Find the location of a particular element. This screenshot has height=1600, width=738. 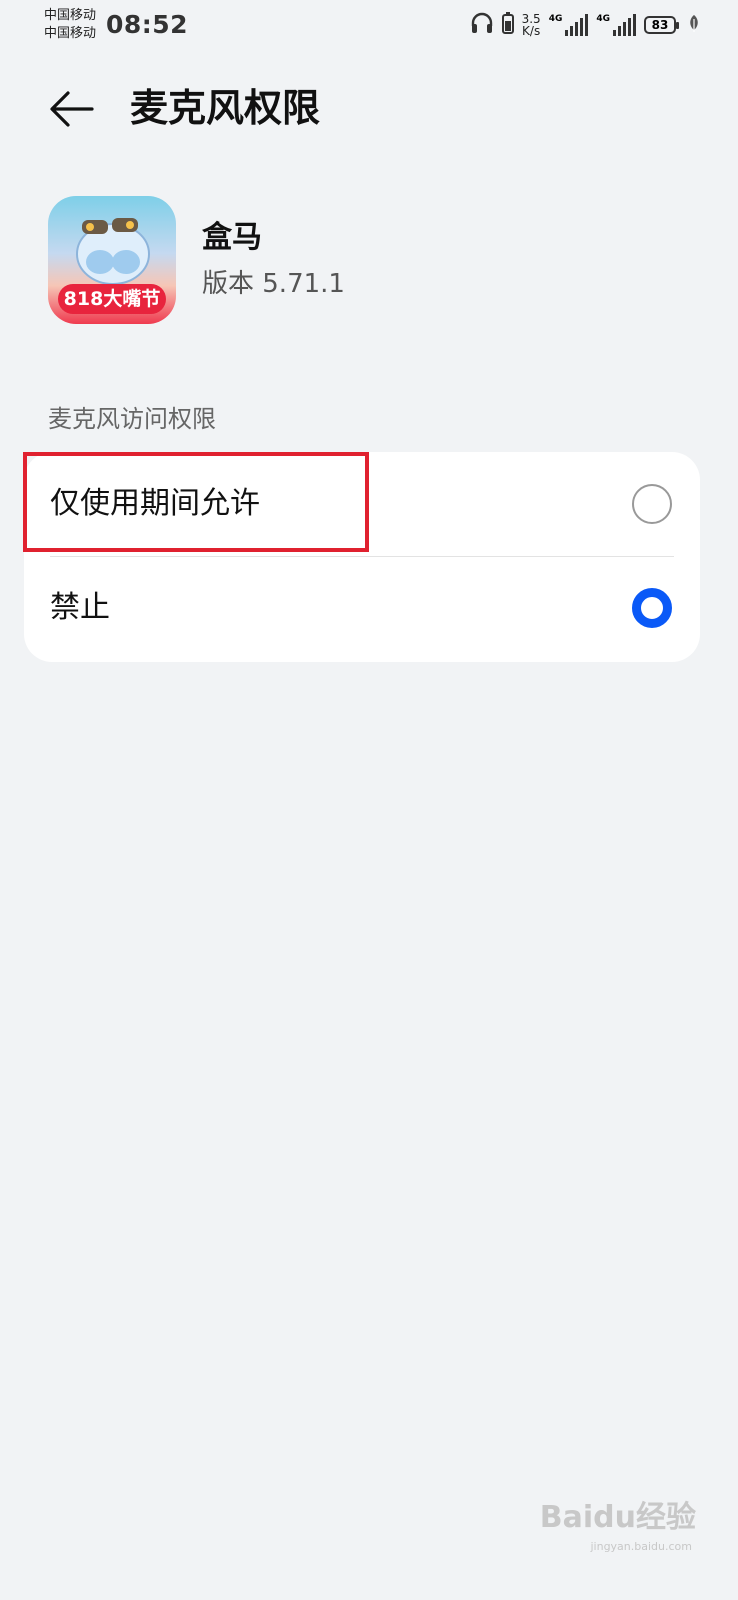

signal-icon: 4G is located at coordinates (569, 25).